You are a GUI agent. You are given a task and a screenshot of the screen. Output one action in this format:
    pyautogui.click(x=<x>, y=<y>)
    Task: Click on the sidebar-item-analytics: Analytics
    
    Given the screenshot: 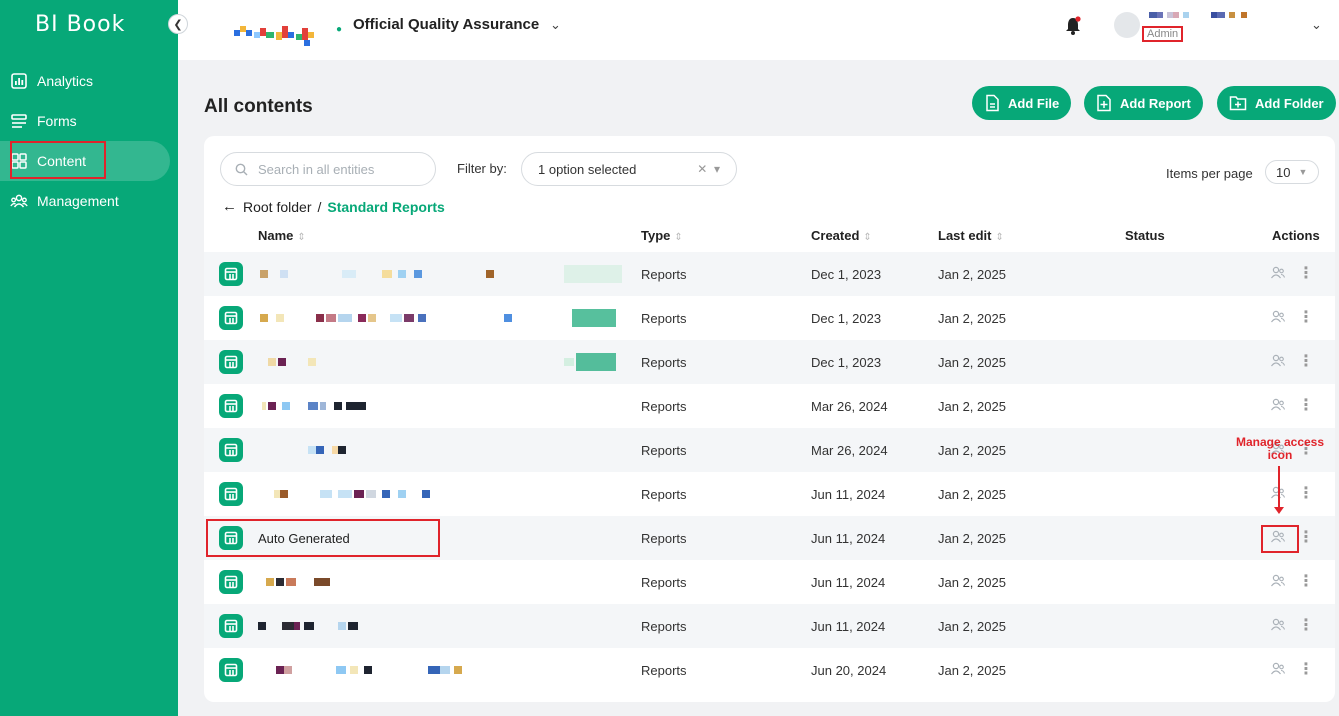 What is the action you would take?
    pyautogui.click(x=85, y=81)
    